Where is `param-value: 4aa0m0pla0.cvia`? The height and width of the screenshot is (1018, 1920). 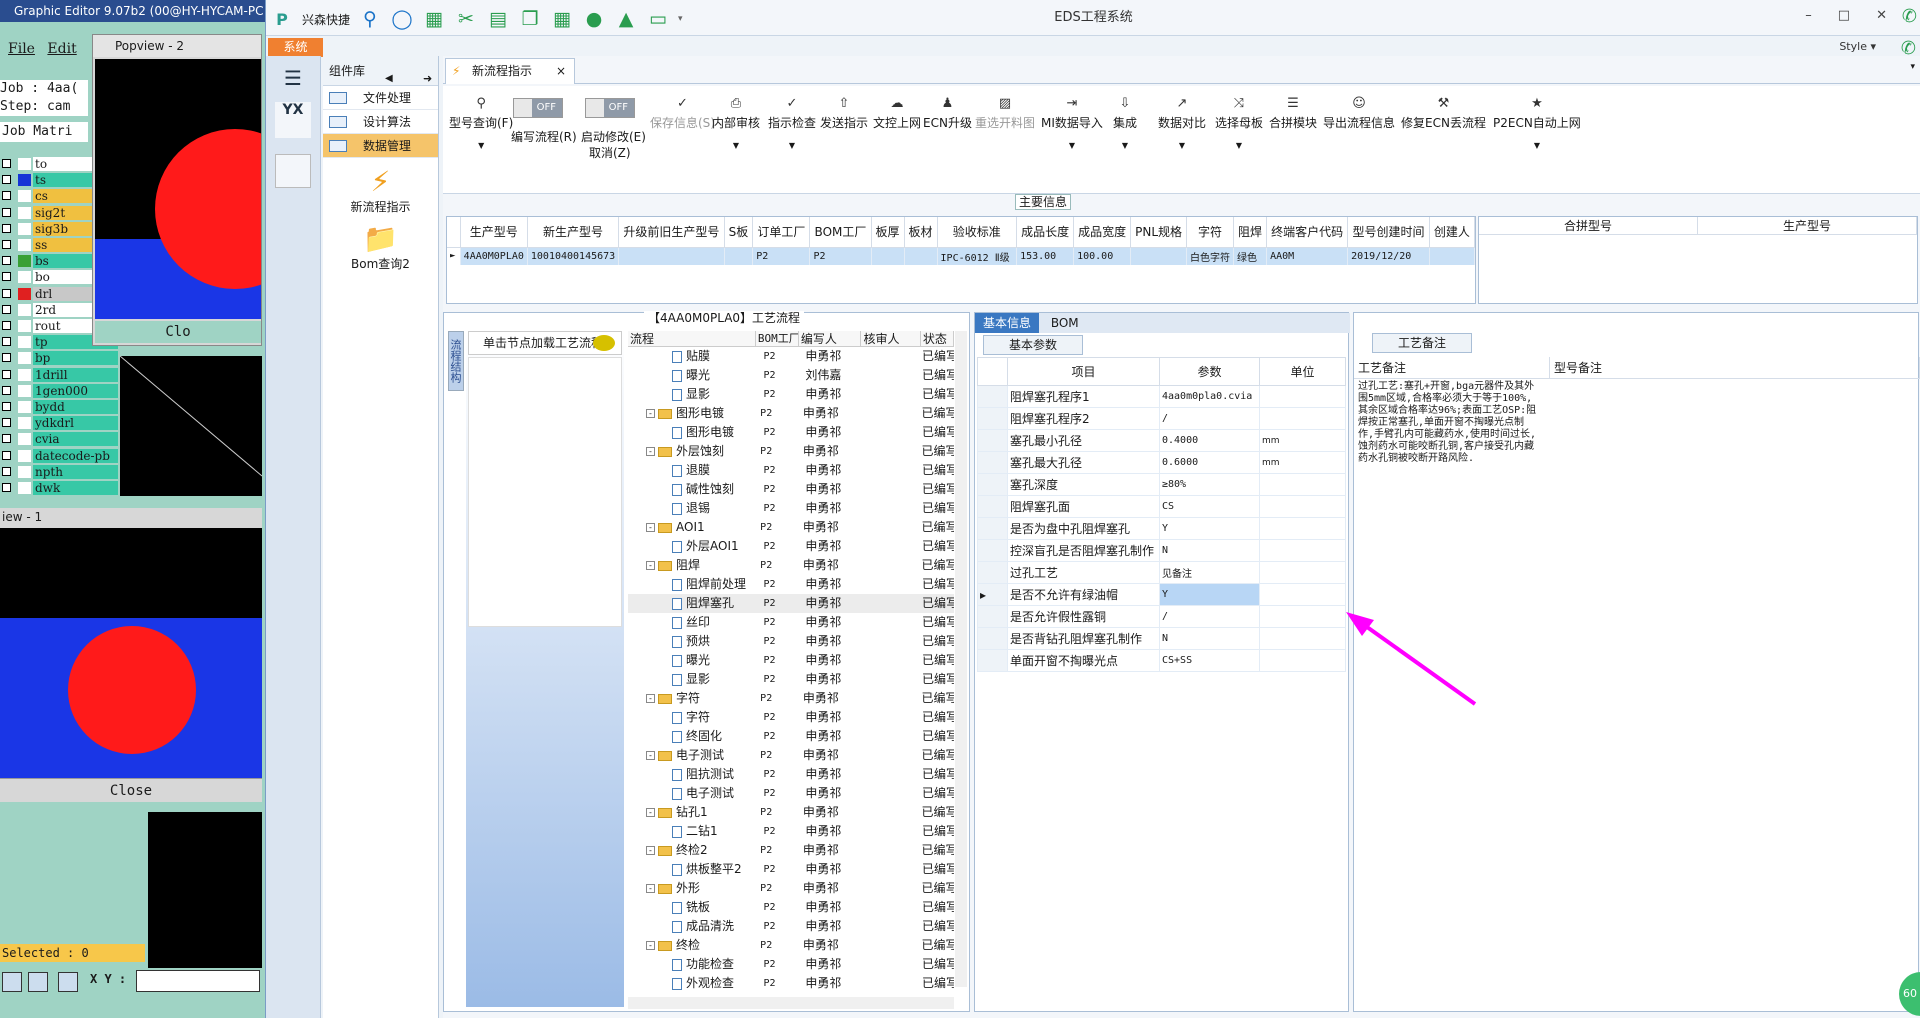 param-value: 4aa0m0pla0.cvia is located at coordinates (1209, 396).